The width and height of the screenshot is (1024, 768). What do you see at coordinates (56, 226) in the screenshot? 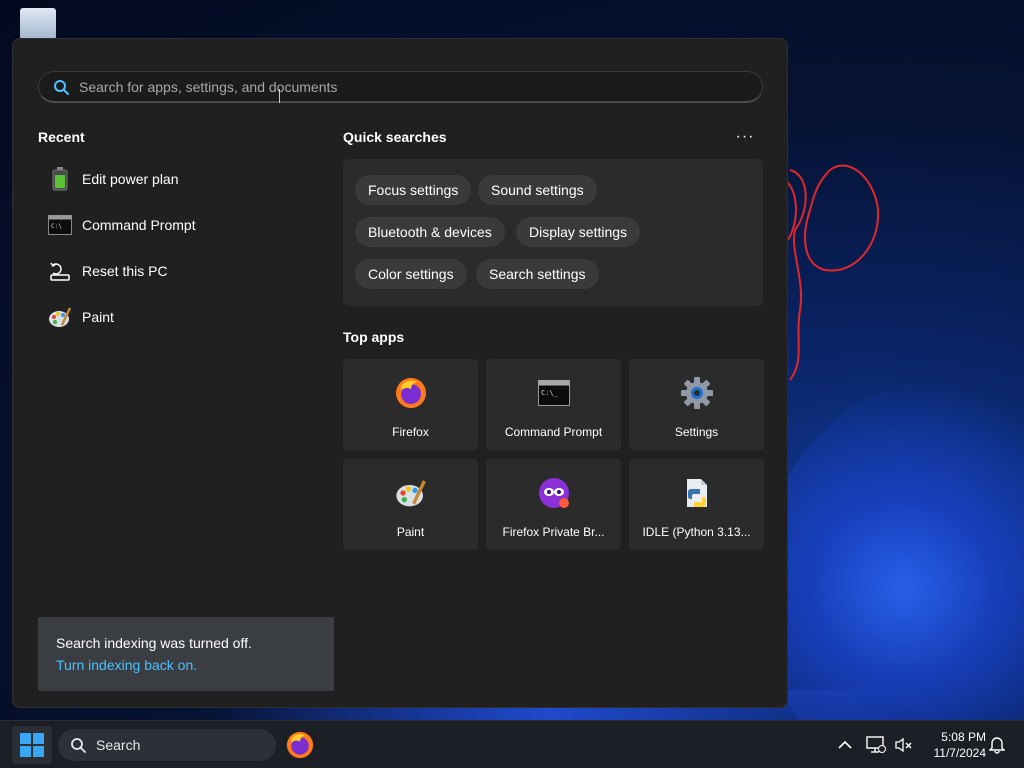
I see `svg-text: C:\` at bounding box center [56, 226].